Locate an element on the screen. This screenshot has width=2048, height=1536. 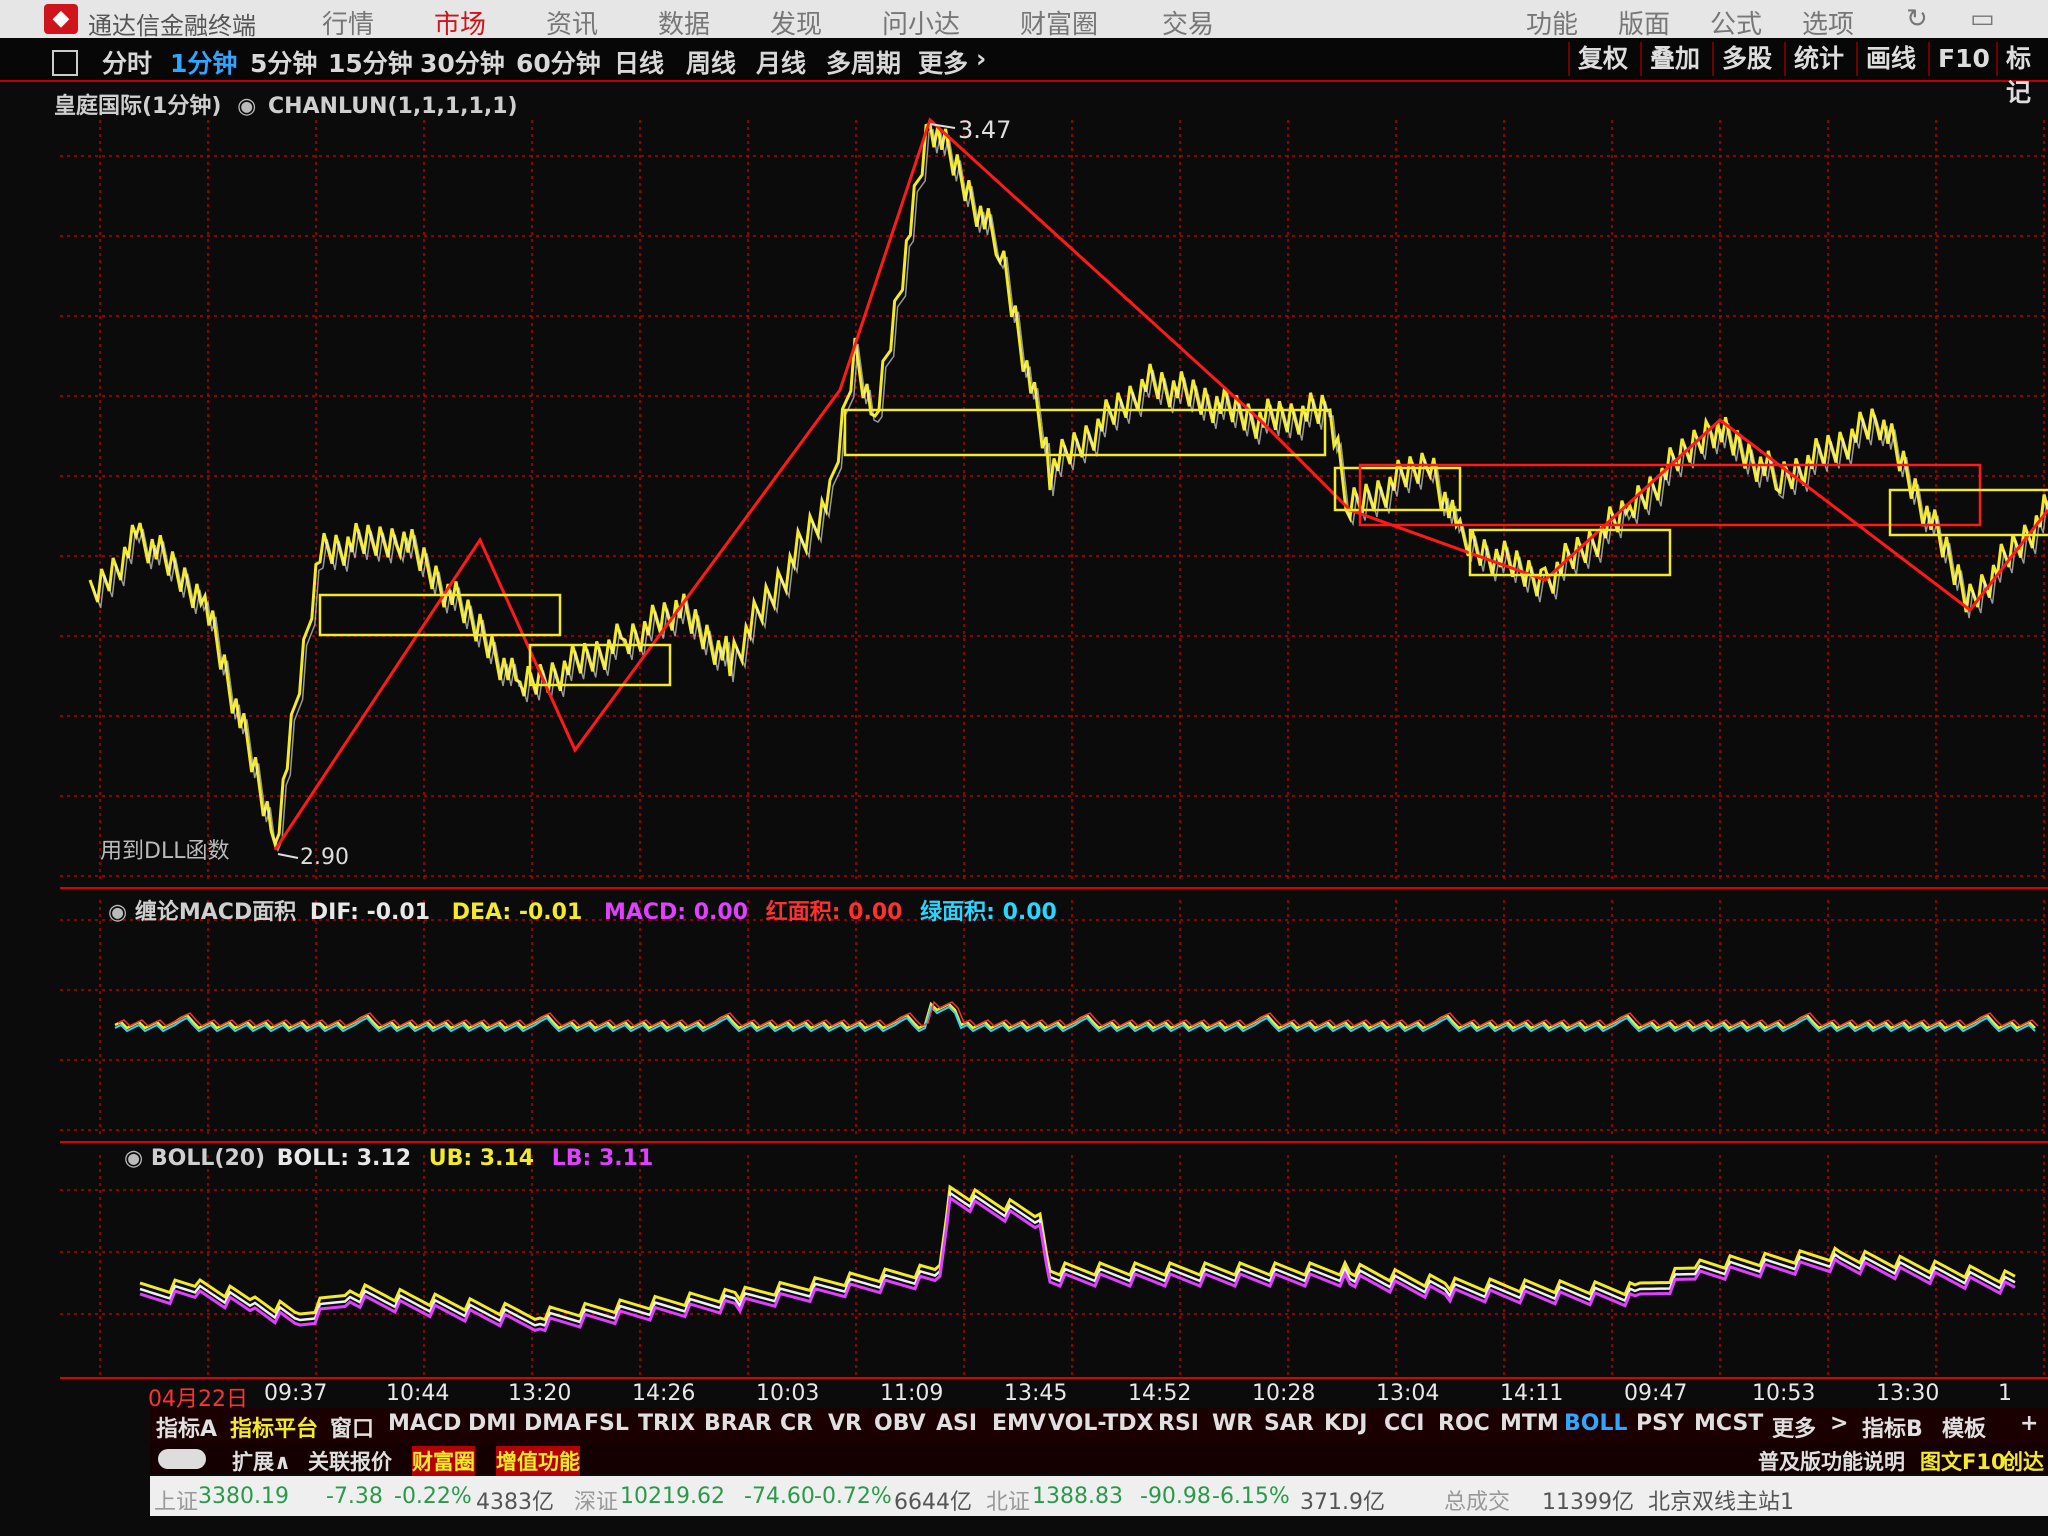
tab-vr: VR is located at coordinates (845, 1423).